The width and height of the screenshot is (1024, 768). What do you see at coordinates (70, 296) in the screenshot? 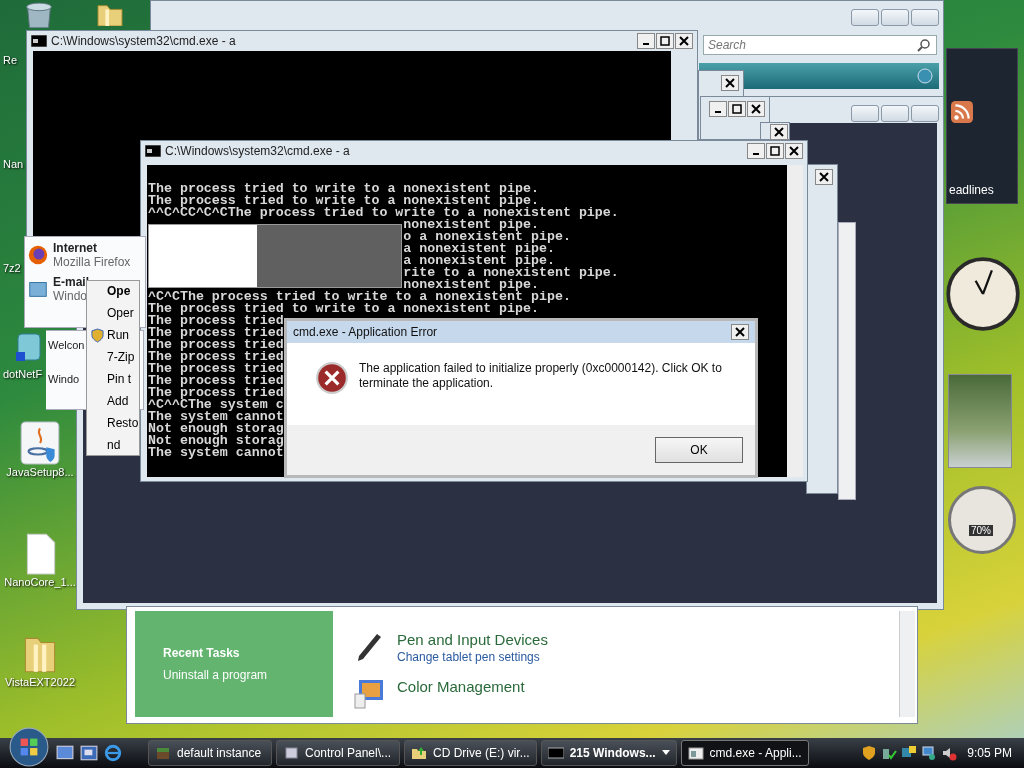
I see `menu-item-subtitle: Windo` at bounding box center [70, 296].